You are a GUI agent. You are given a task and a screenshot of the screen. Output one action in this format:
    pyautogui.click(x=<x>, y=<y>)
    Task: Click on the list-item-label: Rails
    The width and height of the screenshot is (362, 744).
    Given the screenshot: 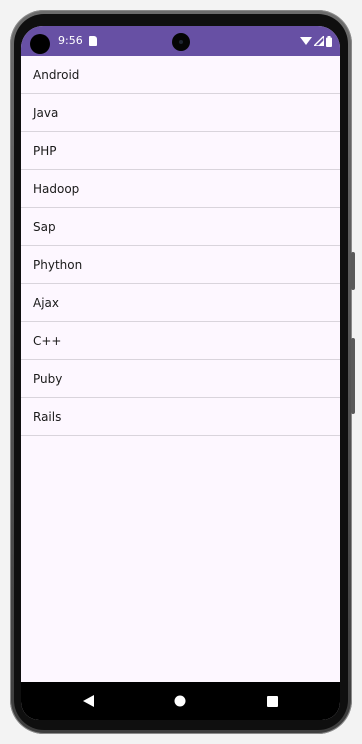 What is the action you would take?
    pyautogui.click(x=47, y=416)
    